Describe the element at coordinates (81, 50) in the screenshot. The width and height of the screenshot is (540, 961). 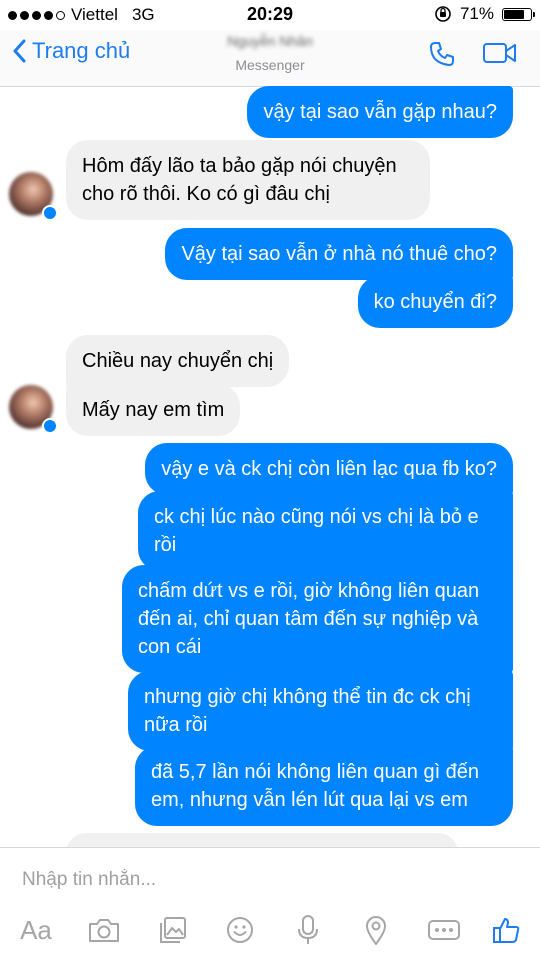
I see `back-label: Trang chủ` at that location.